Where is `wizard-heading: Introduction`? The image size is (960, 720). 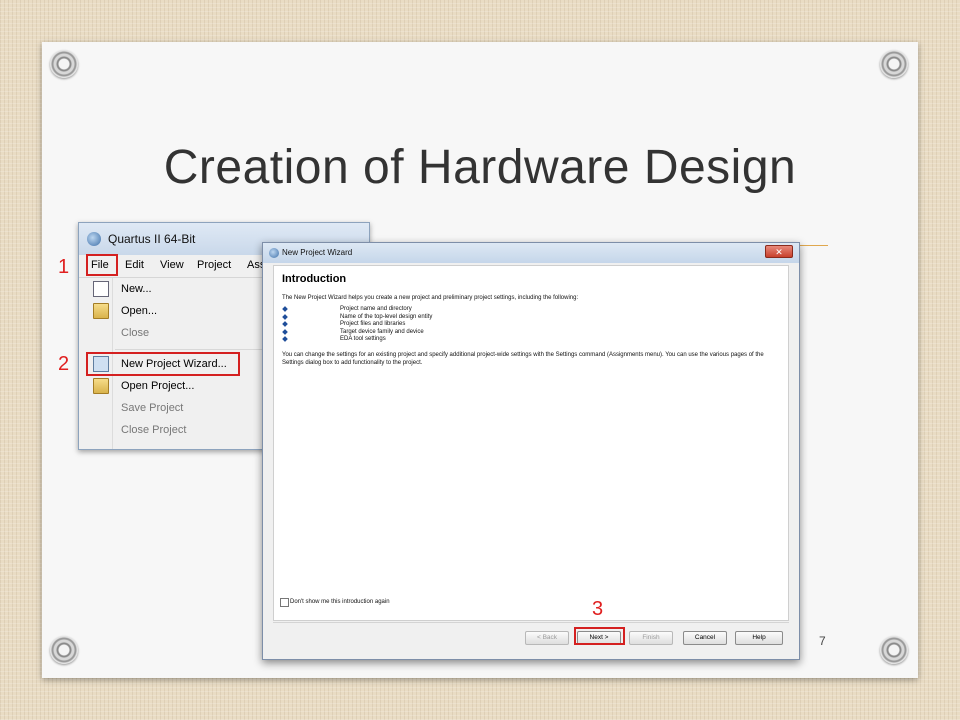 wizard-heading: Introduction is located at coordinates (314, 279).